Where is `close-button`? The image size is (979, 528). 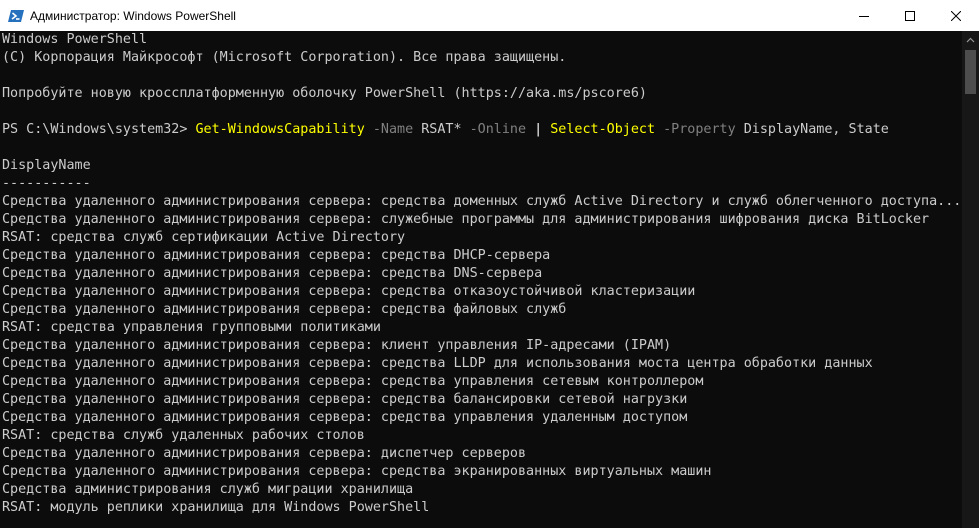 close-button is located at coordinates (956, 15).